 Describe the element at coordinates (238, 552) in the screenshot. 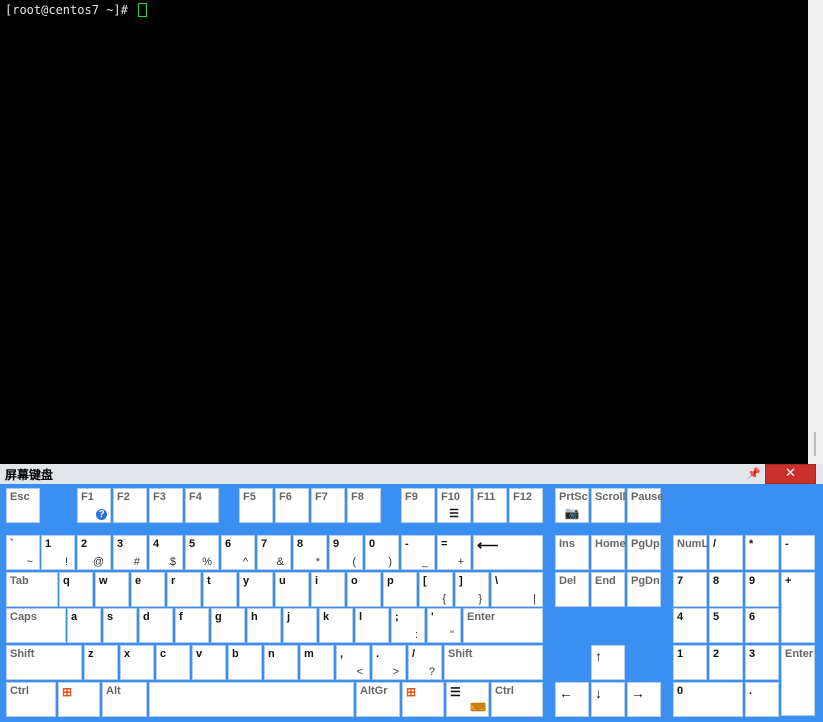

I see `key-6: 6 ^` at that location.